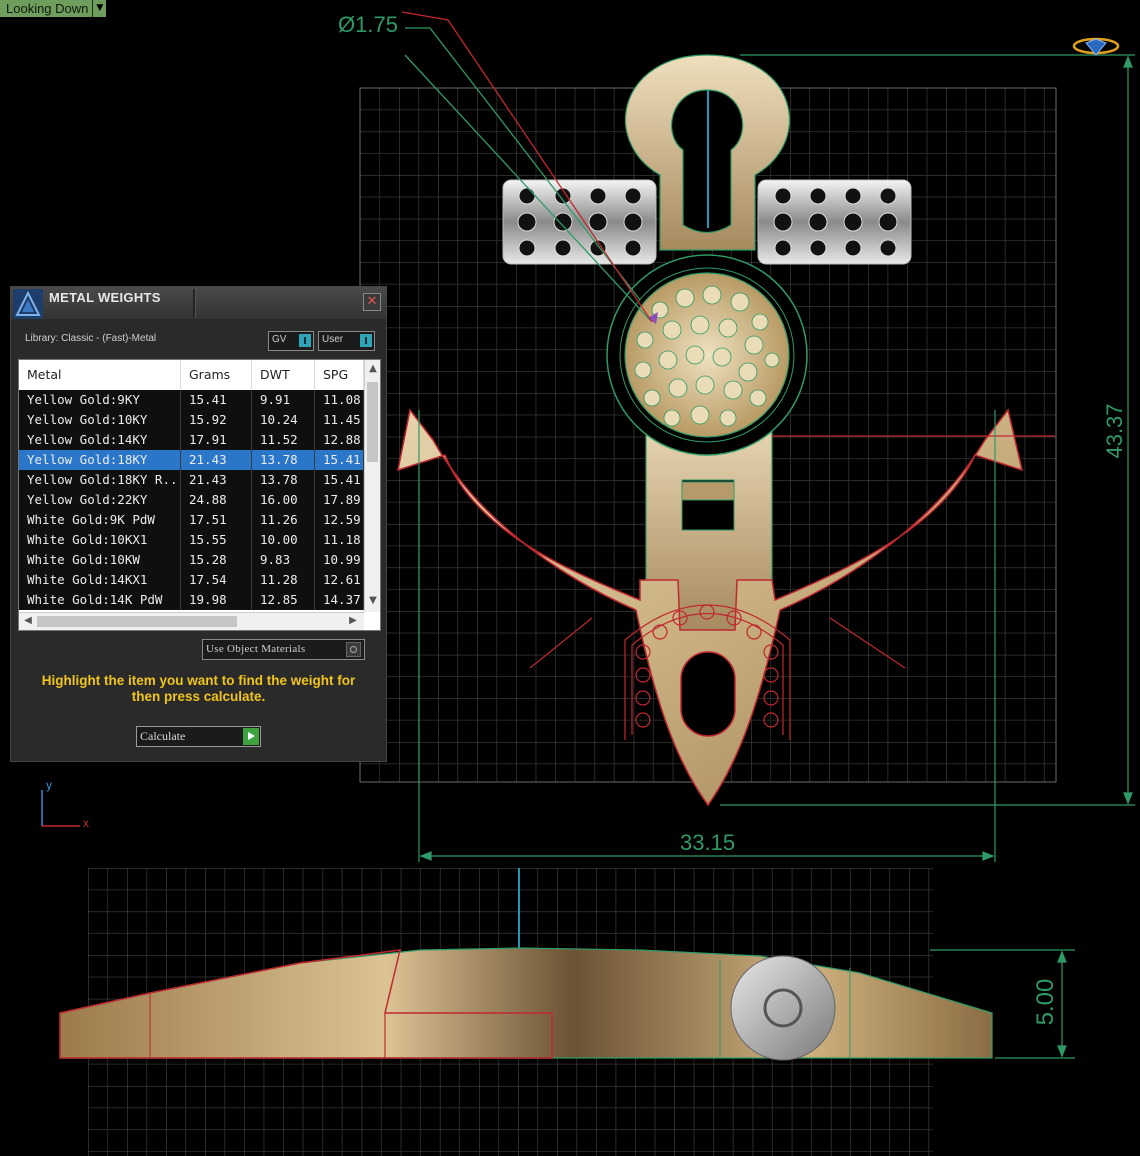  Describe the element at coordinates (339, 375) in the screenshot. I see `column-header-spg: SPG` at that location.